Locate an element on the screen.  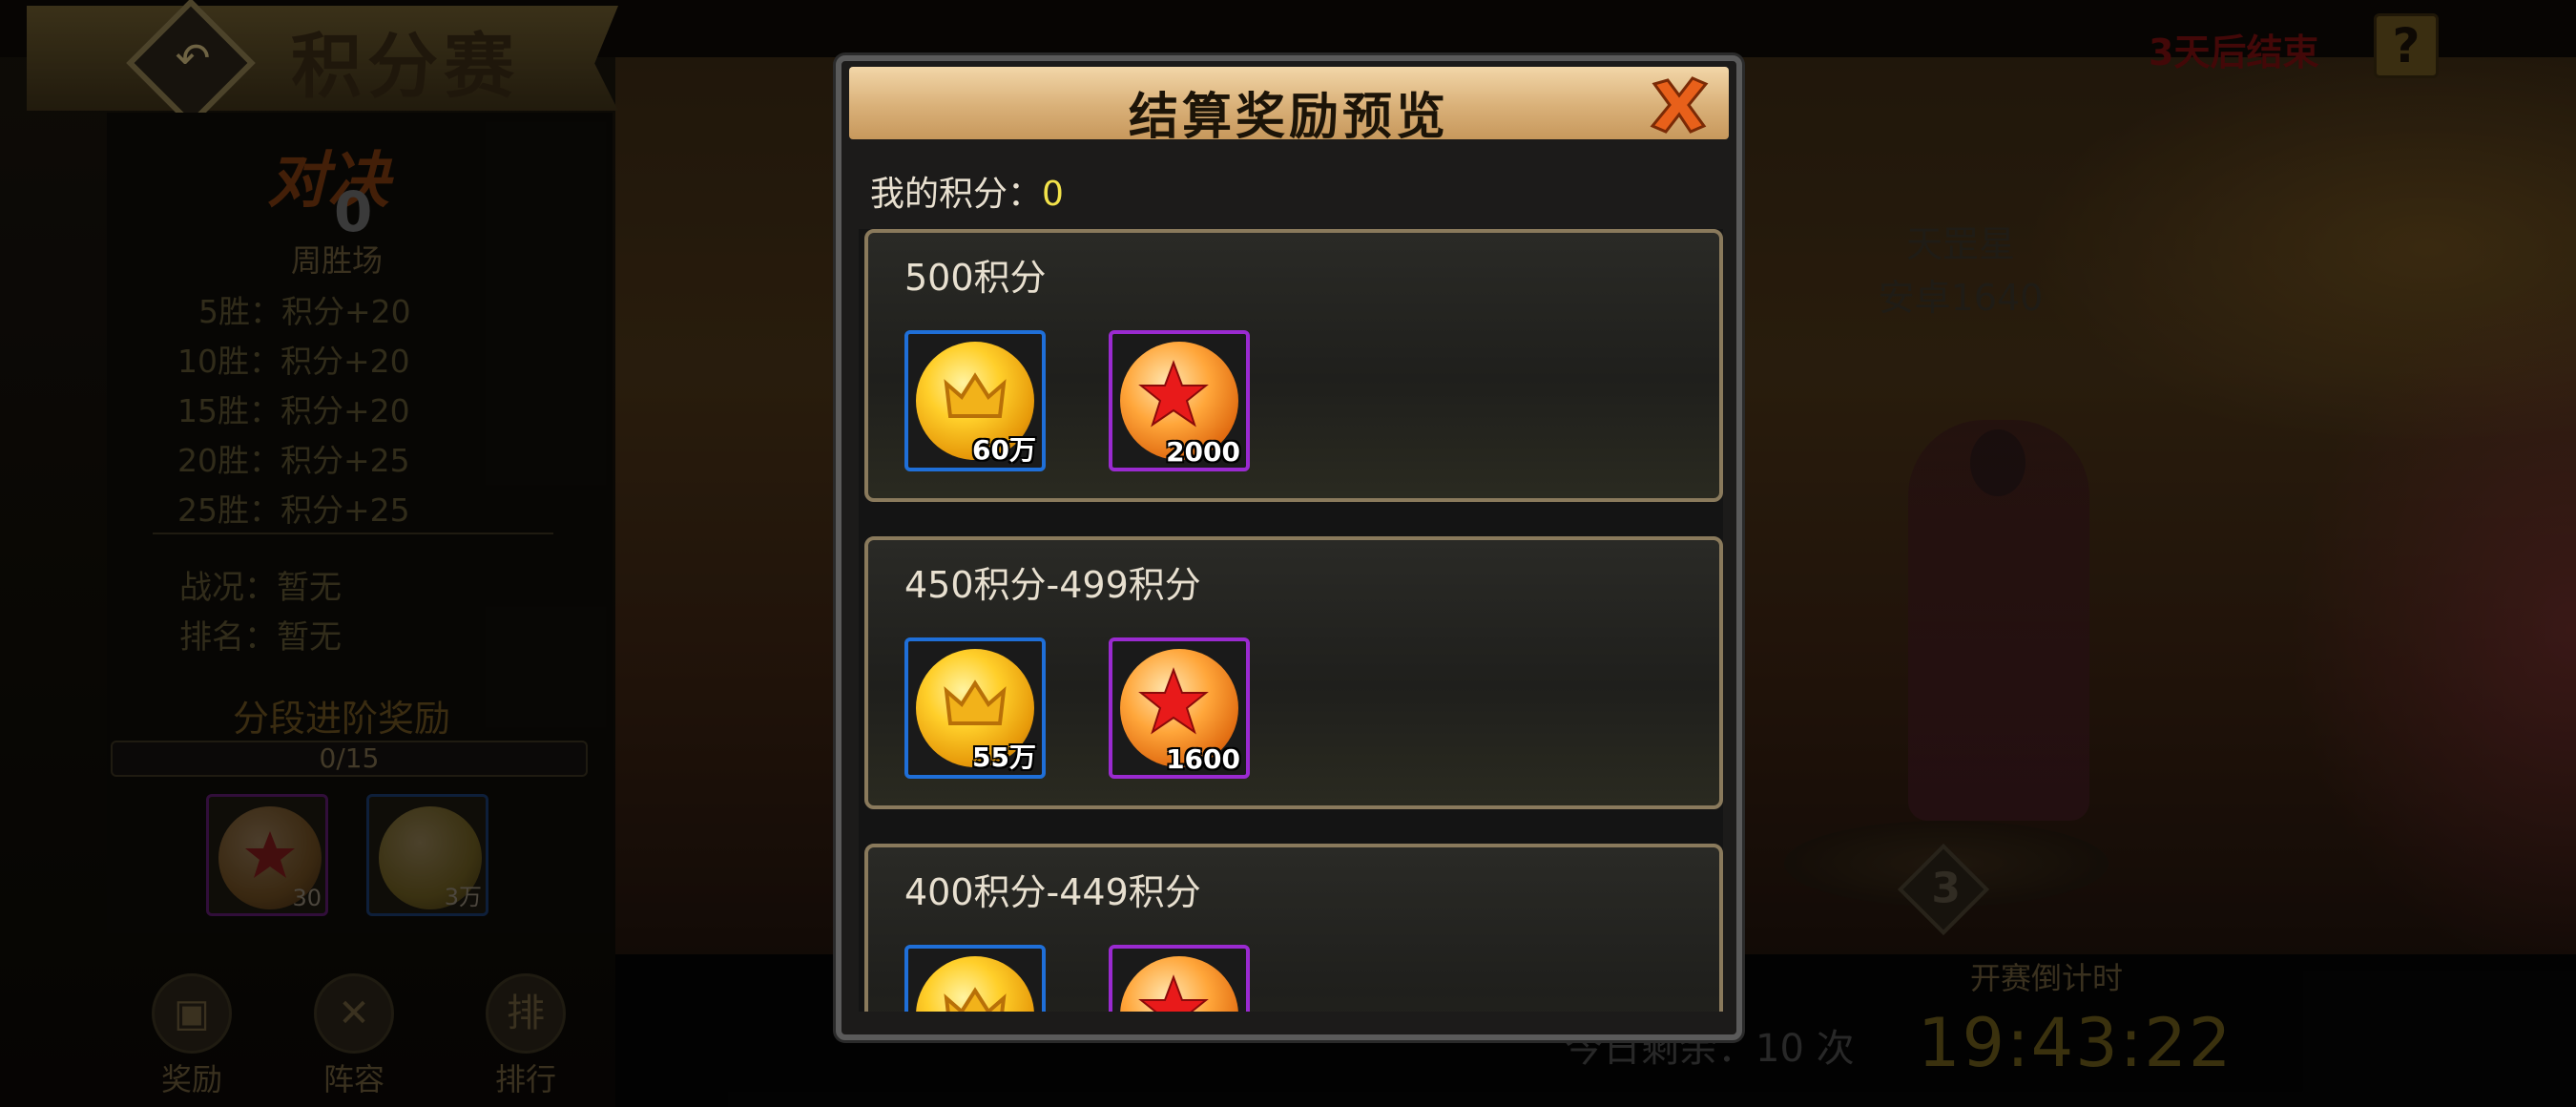
item-count: 60万 is located at coordinates (1004, 450).